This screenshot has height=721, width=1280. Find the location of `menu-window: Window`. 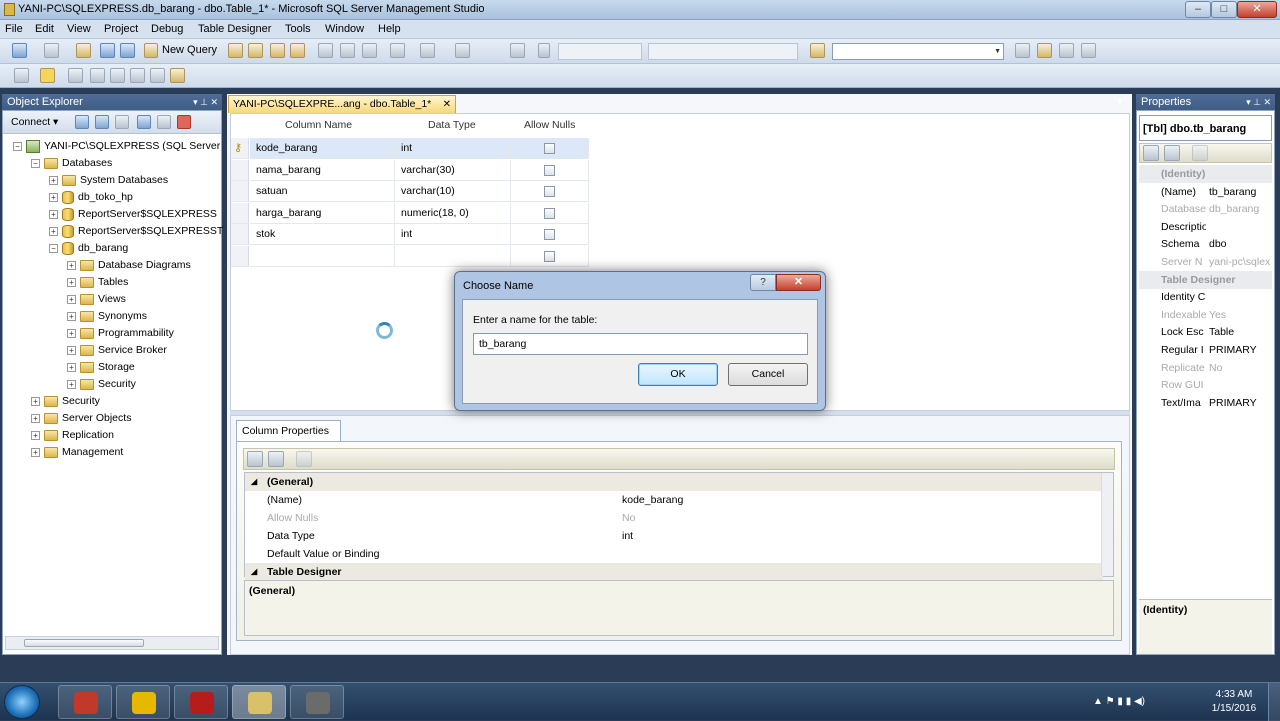

menu-window: Window is located at coordinates (344, 29).